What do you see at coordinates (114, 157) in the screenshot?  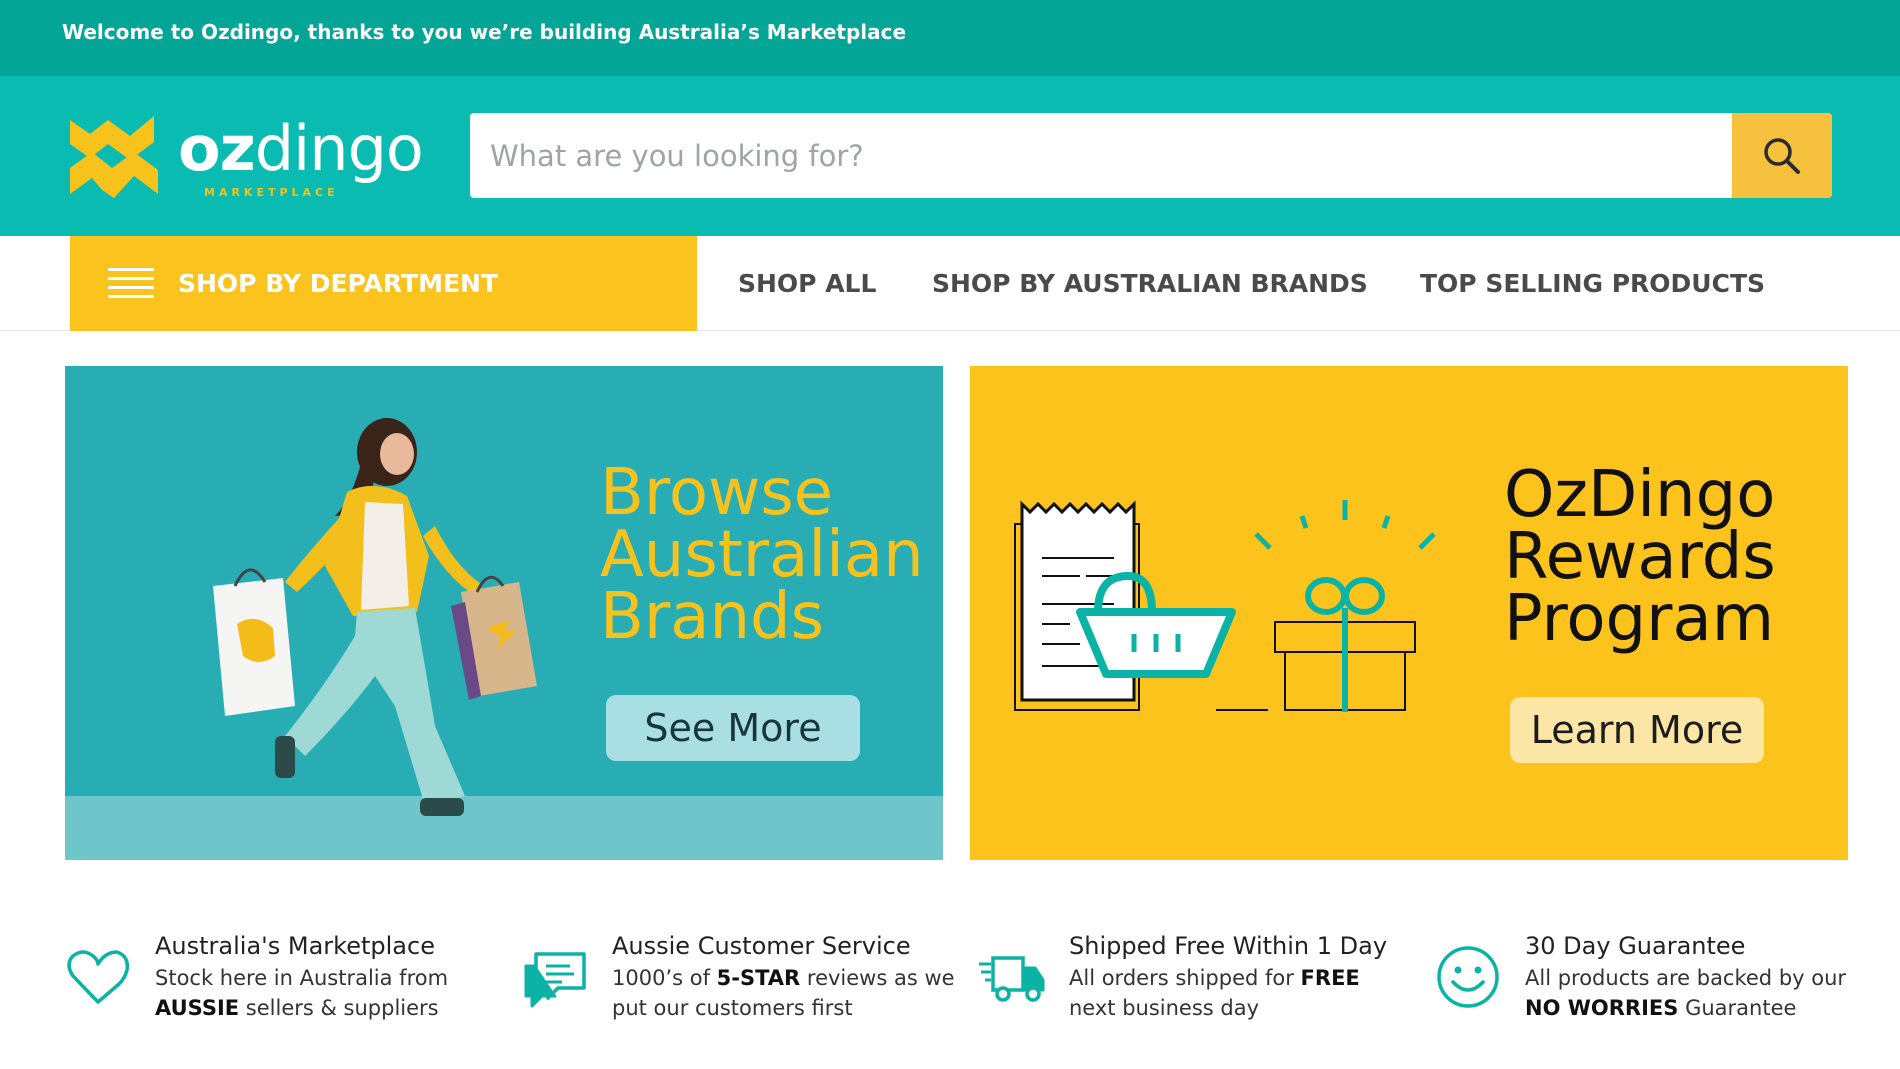 I see `logo-mark-icon` at bounding box center [114, 157].